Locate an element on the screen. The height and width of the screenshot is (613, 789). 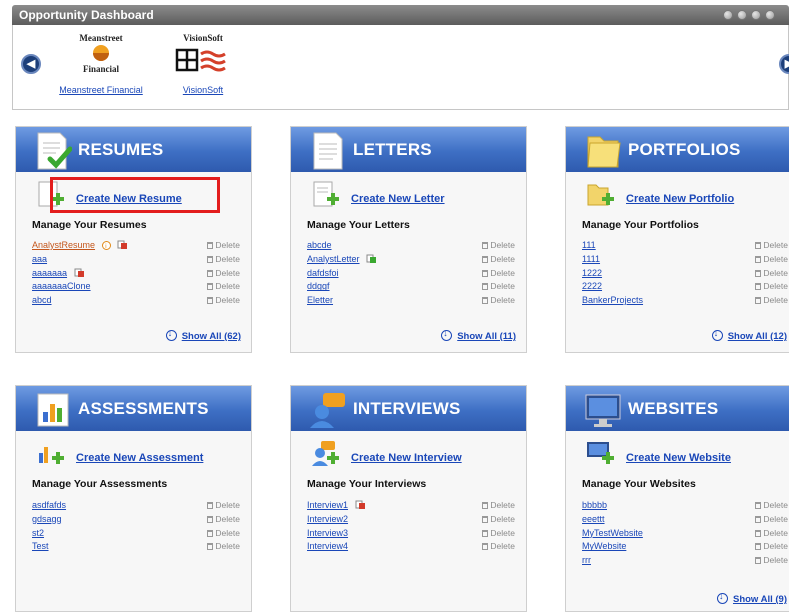
assessment-link: st2 is located at coordinates (38, 533).